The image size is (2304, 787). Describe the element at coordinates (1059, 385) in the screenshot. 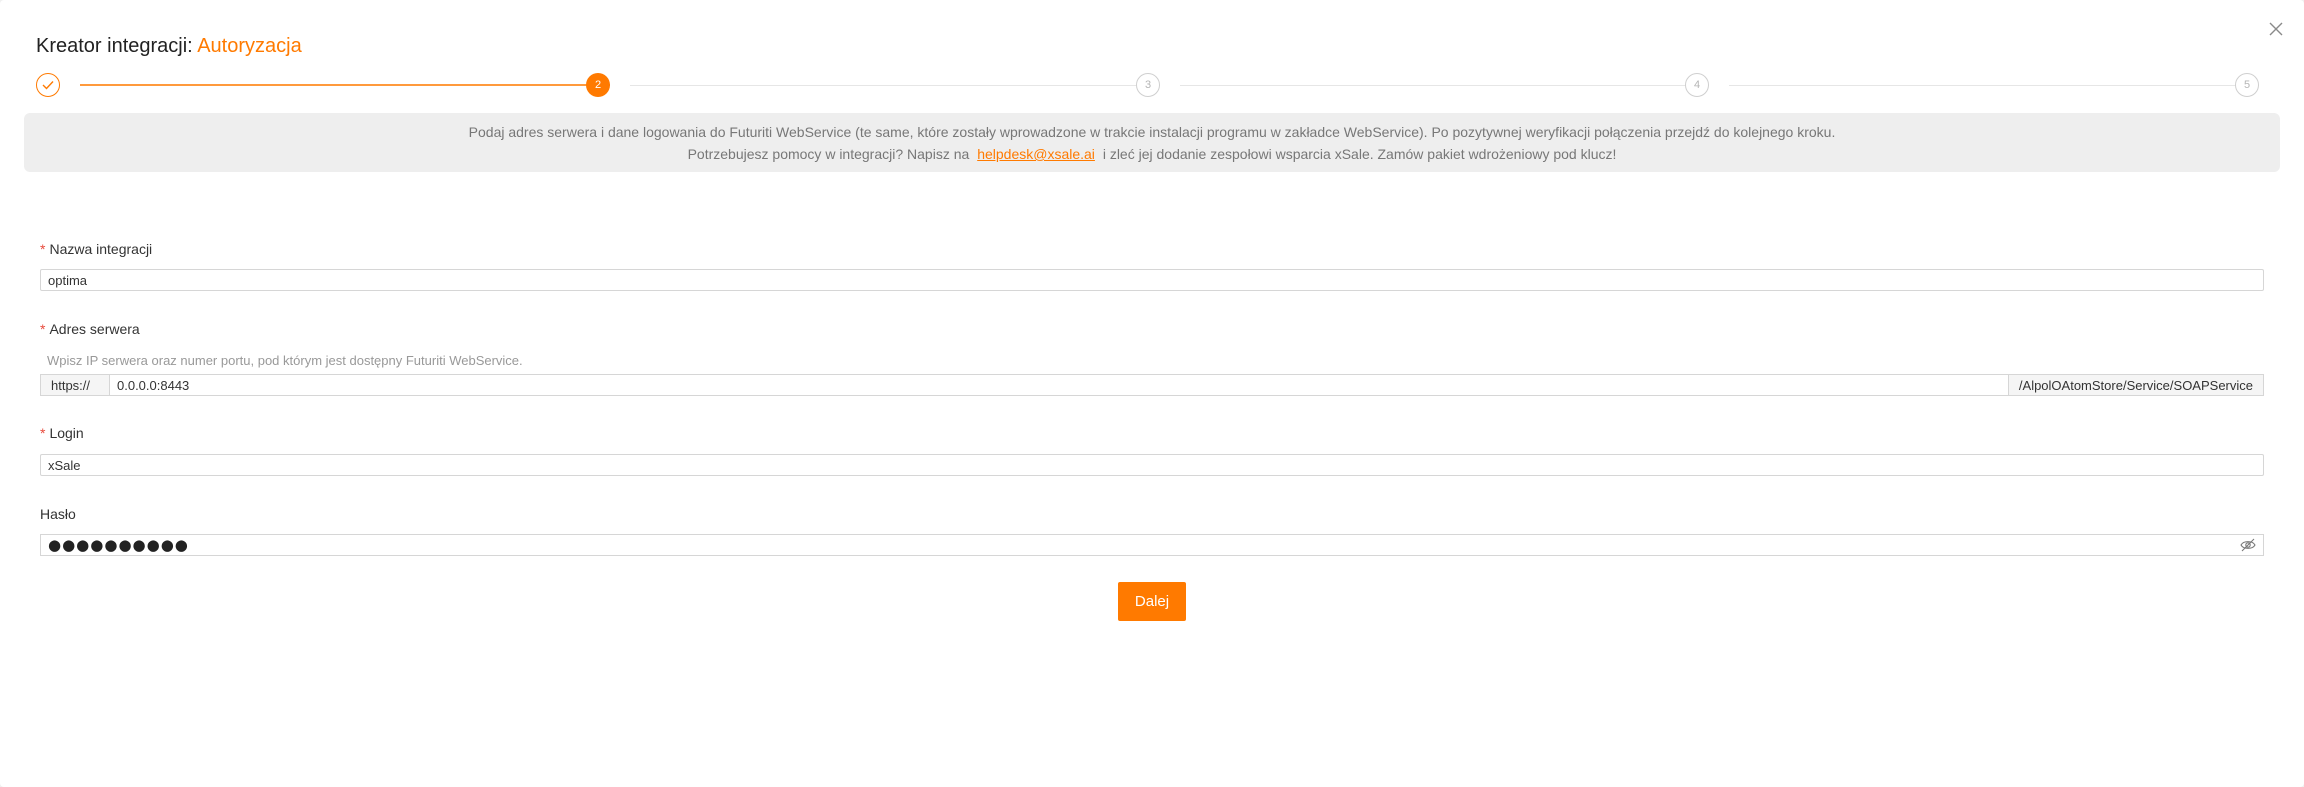

I see `server-address-input` at that location.